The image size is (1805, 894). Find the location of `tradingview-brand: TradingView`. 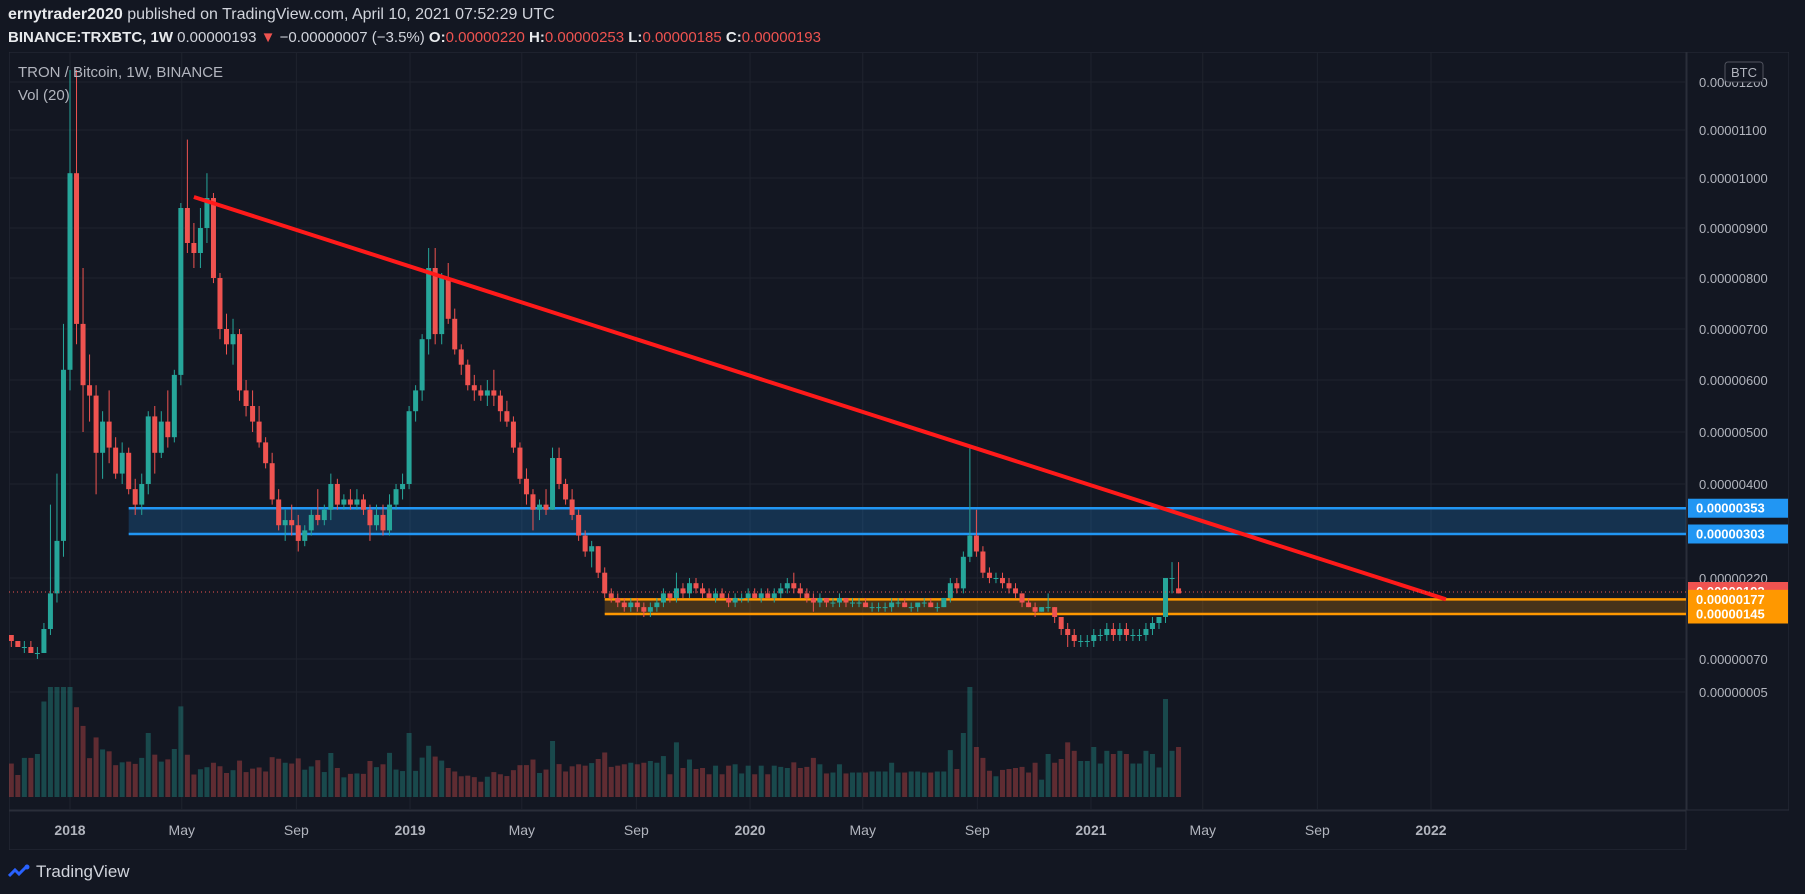

tradingview-brand: TradingView is located at coordinates (69, 872).